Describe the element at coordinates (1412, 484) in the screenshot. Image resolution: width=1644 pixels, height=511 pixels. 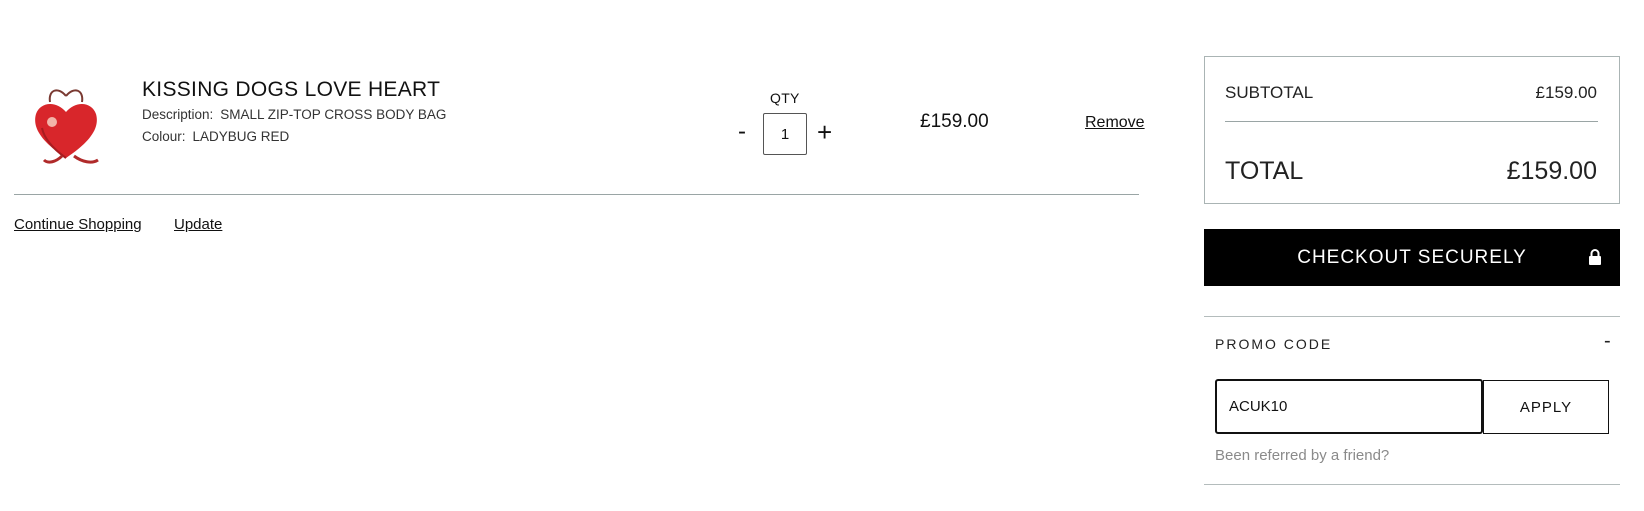
I see `promo-divider-bottom` at that location.